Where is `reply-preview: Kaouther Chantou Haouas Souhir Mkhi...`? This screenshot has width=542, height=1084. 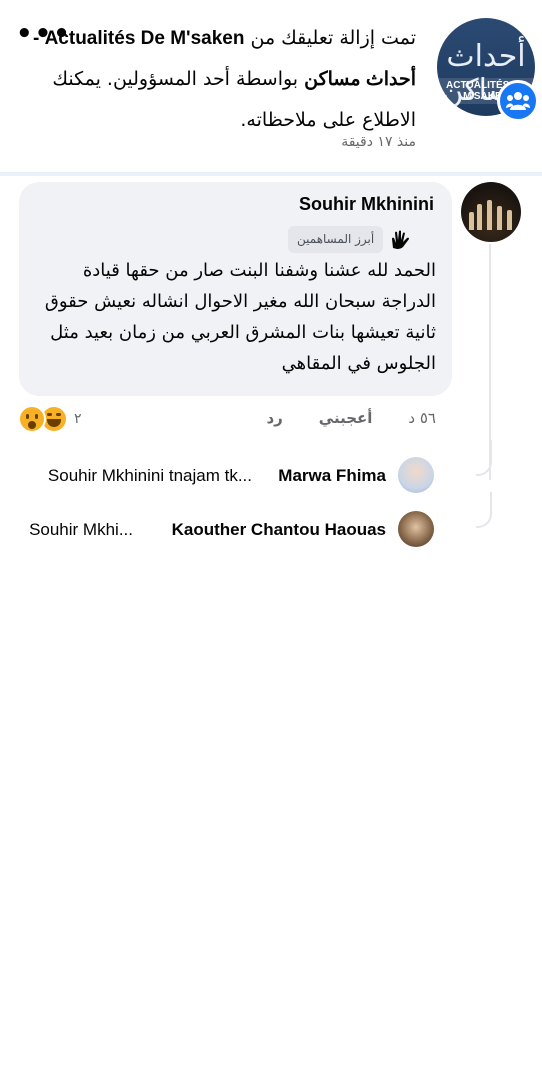 reply-preview: Kaouther Chantou Haouas Souhir Mkhi... is located at coordinates (271, 529).